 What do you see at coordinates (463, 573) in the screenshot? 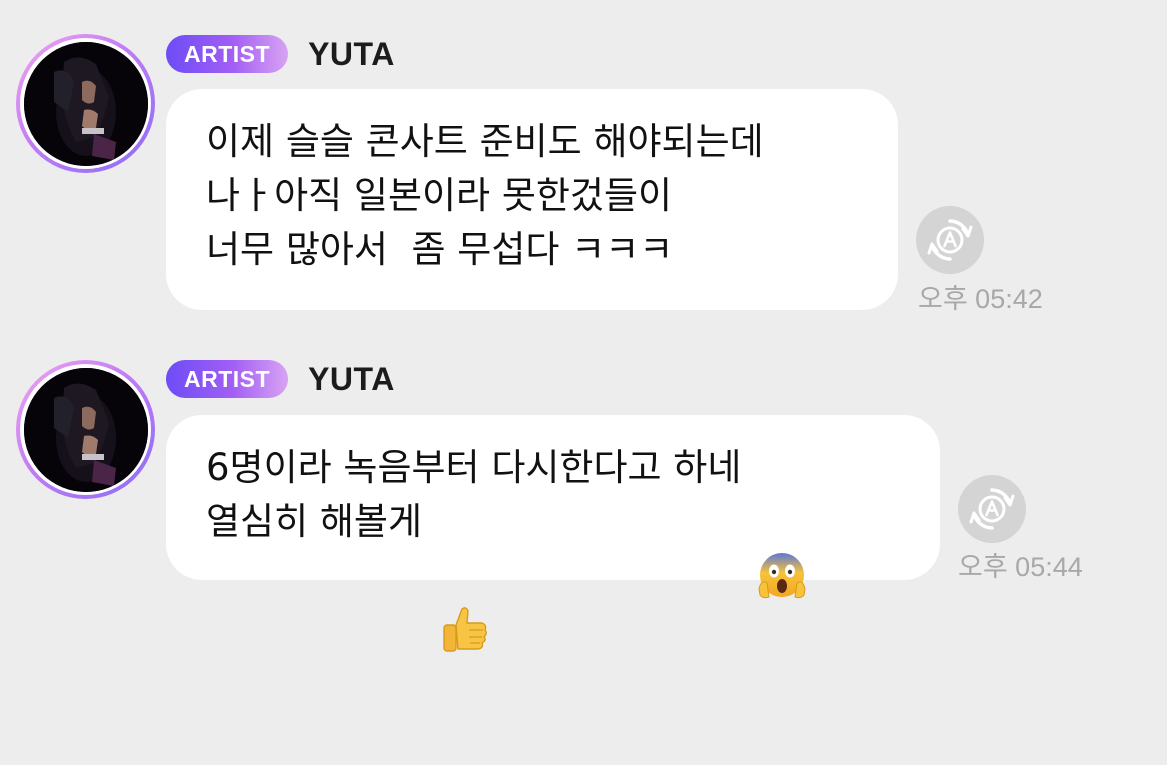
I see `thumbs-up-emoji` at bounding box center [463, 573].